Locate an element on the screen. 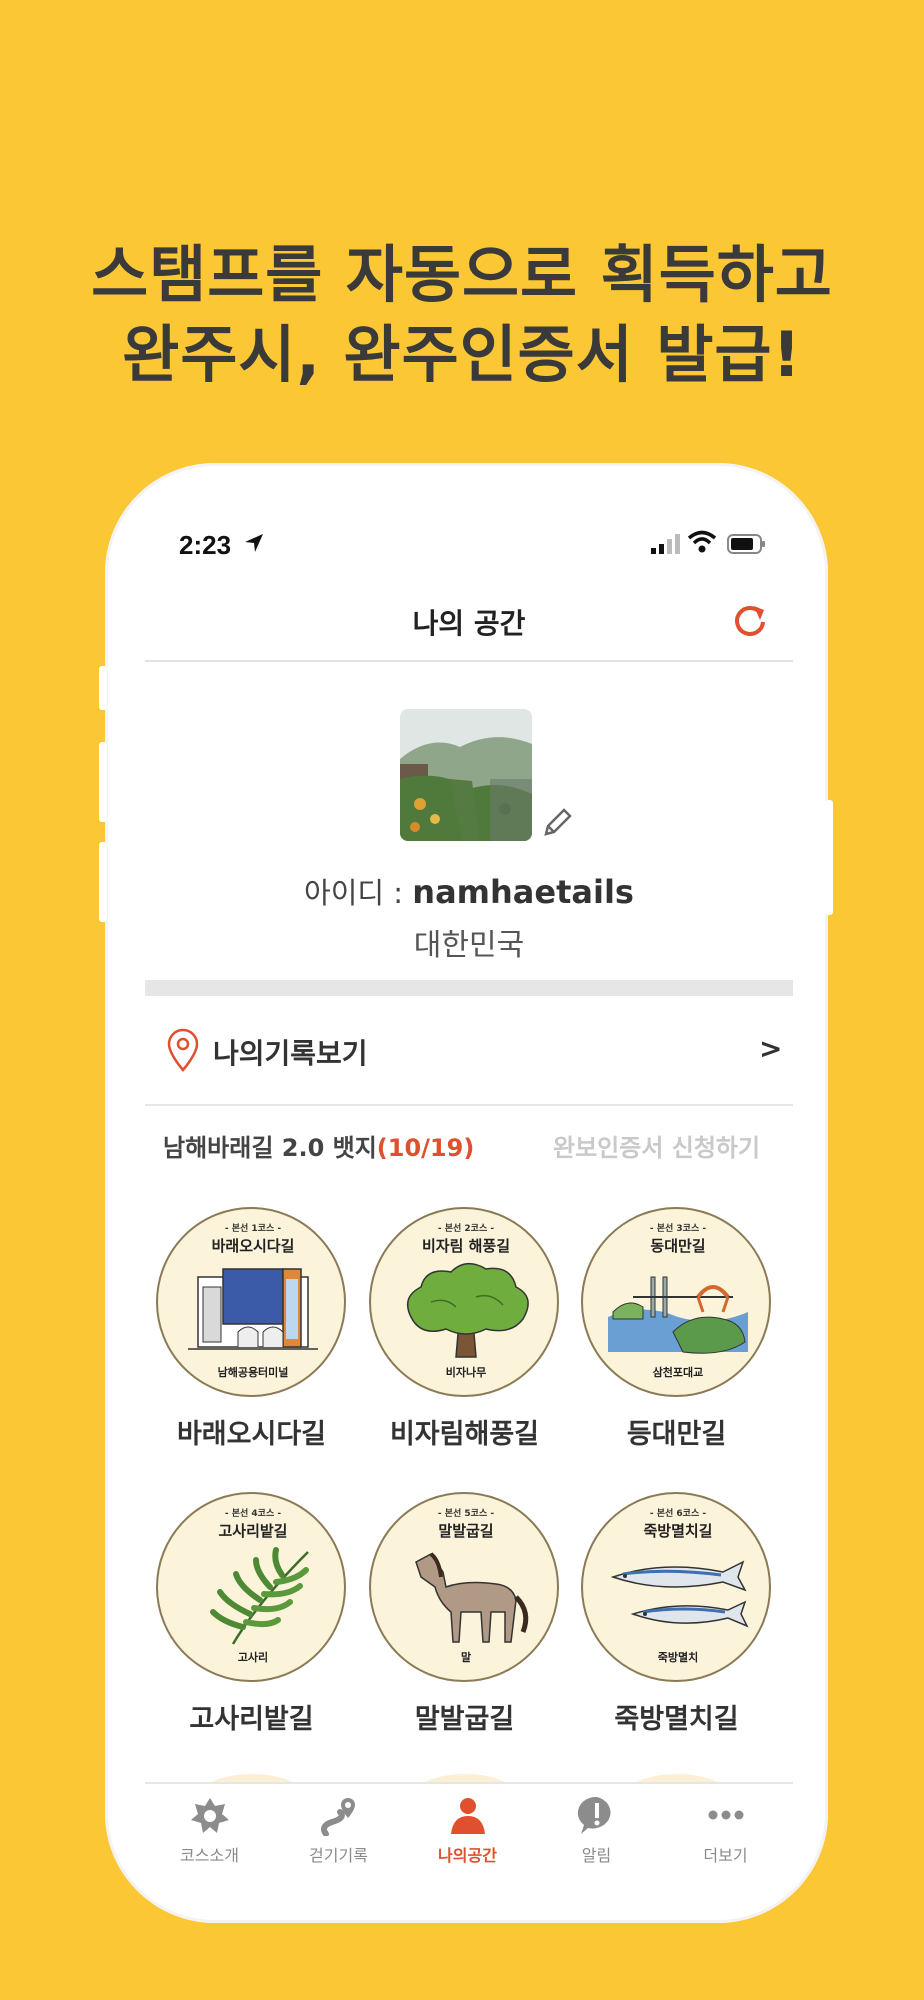 The image size is (924, 2000). badges-title-text: 남해바래길 2.0 뱃지 is located at coordinates (270, 1148).